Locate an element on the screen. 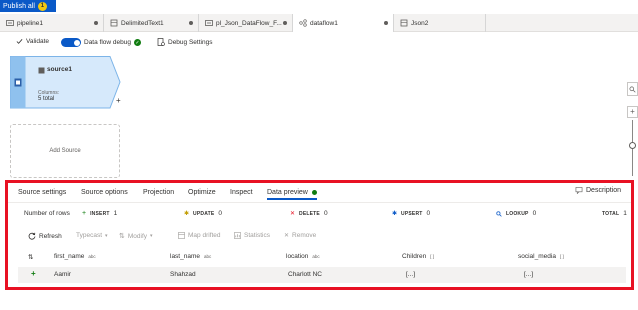  tab-source-settings: Source settings is located at coordinates (42, 192).